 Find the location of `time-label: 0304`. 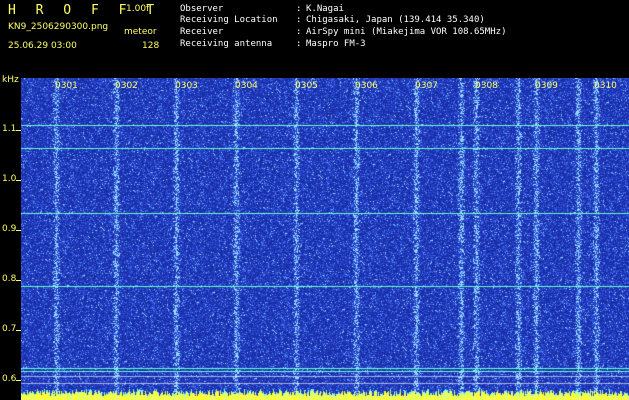

time-label: 0304 is located at coordinates (246, 86).